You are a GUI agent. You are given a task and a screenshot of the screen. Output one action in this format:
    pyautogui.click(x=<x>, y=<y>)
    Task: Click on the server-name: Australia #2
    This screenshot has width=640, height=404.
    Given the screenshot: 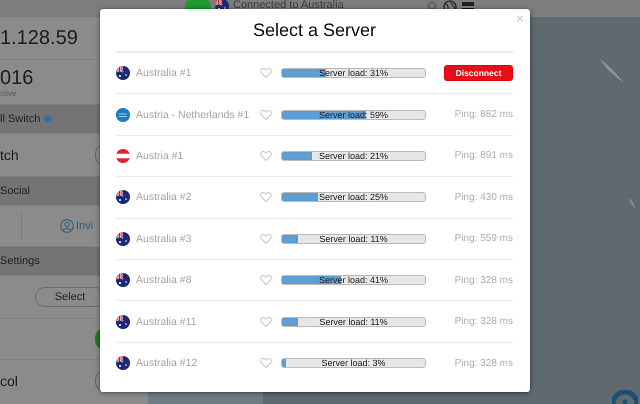 What is the action you would take?
    pyautogui.click(x=194, y=197)
    